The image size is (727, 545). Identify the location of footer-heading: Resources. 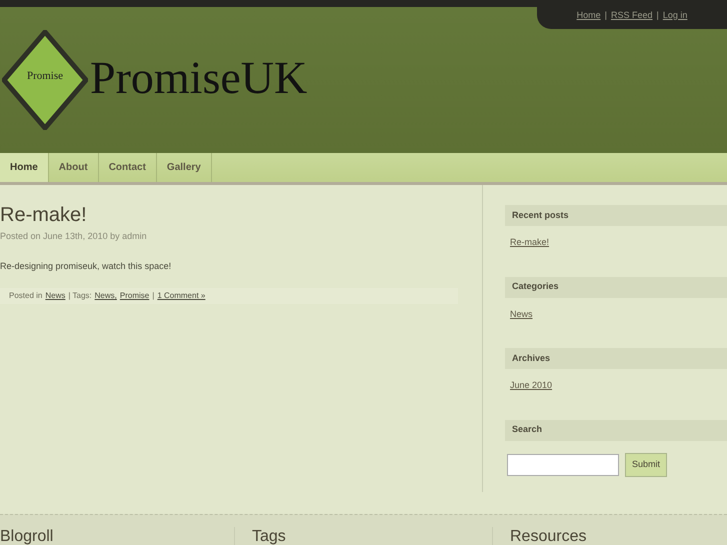
(549, 536).